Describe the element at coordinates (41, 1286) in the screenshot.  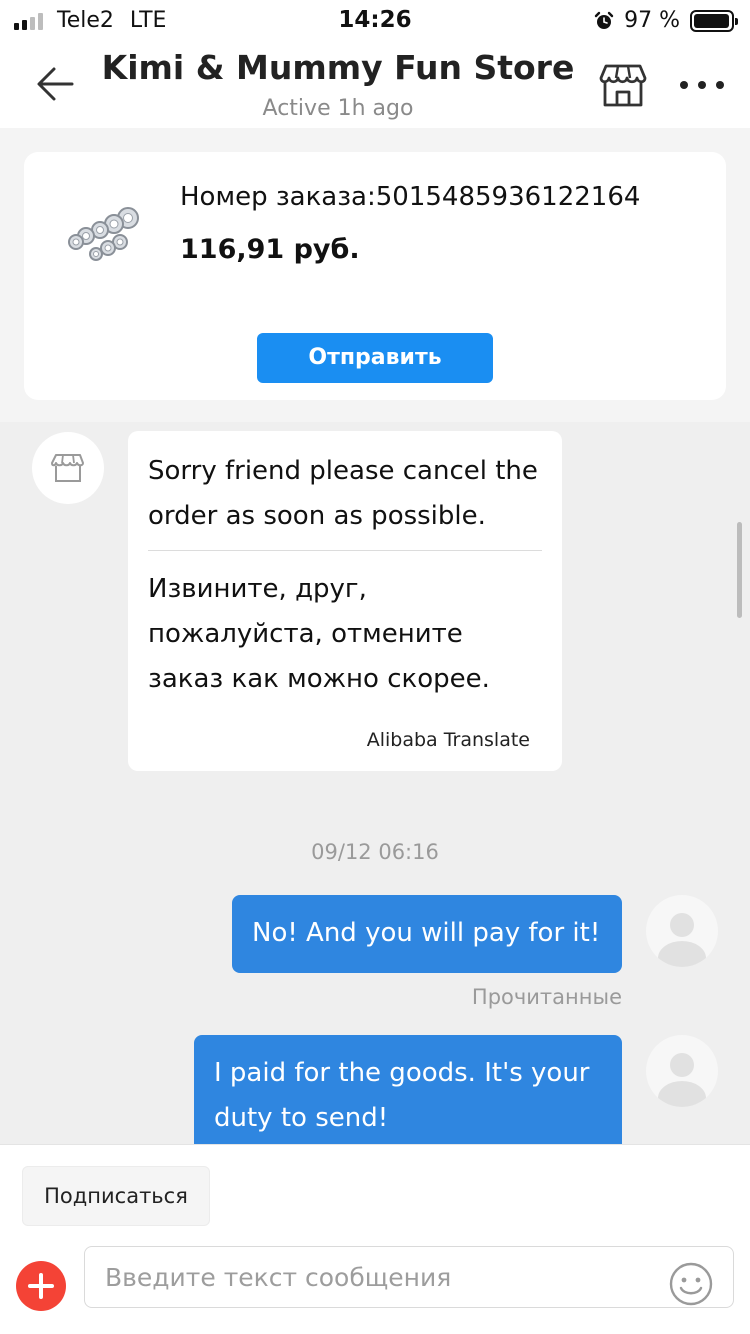
I see `add-attachment-icon` at that location.